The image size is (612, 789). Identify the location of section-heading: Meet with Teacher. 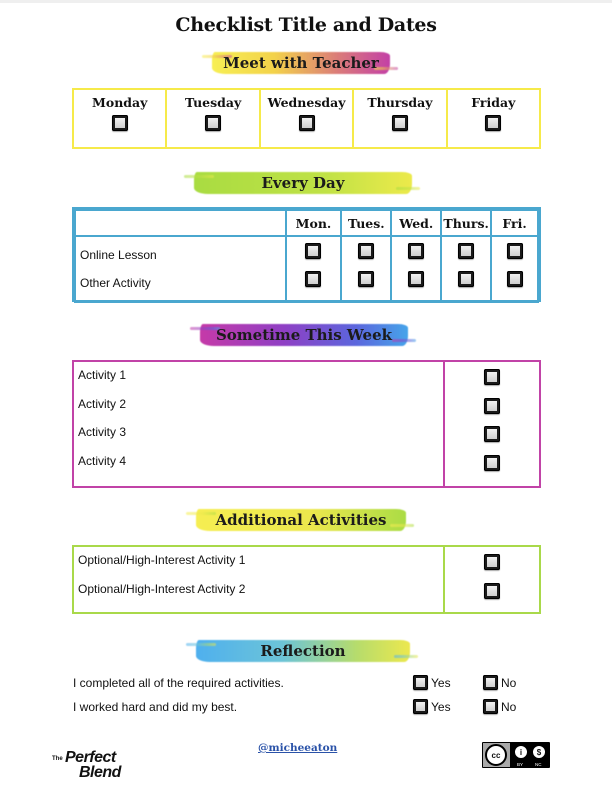
(301, 63).